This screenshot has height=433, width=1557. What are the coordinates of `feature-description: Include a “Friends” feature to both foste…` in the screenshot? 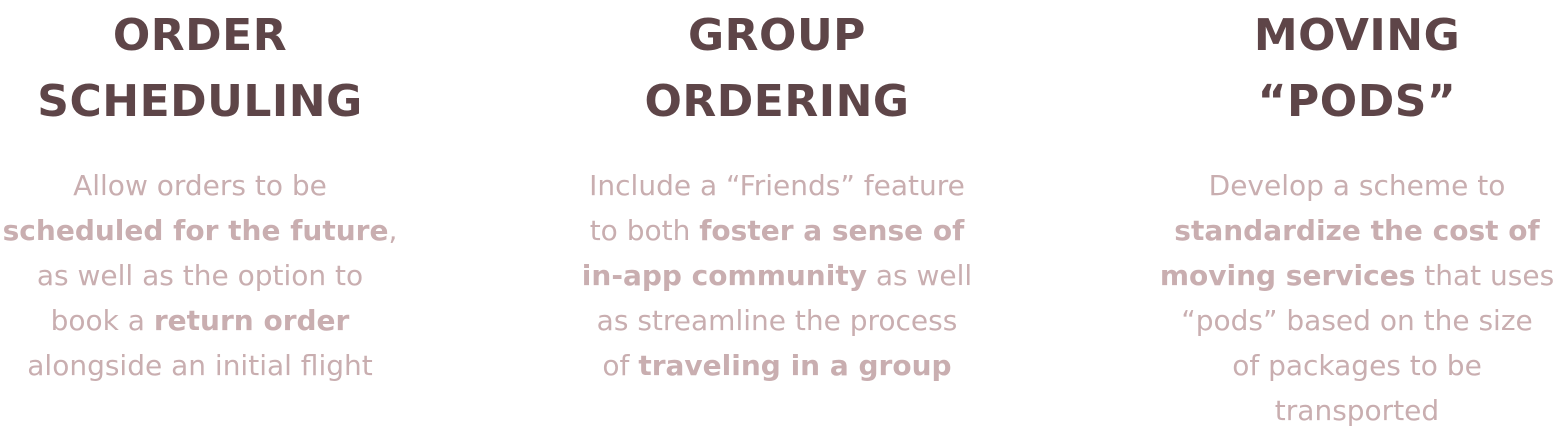 It's located at (777, 275).